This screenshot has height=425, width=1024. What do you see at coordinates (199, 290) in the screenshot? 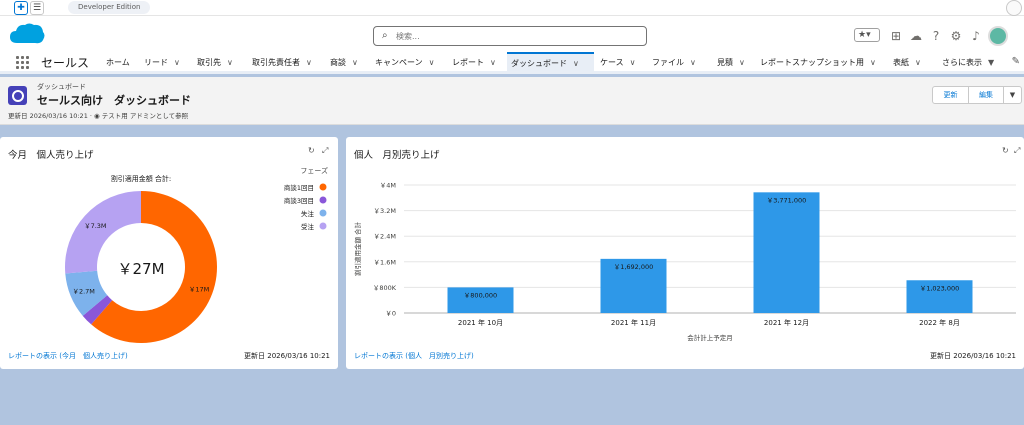
I see `donut-data-label: ￥17M` at bounding box center [199, 290].